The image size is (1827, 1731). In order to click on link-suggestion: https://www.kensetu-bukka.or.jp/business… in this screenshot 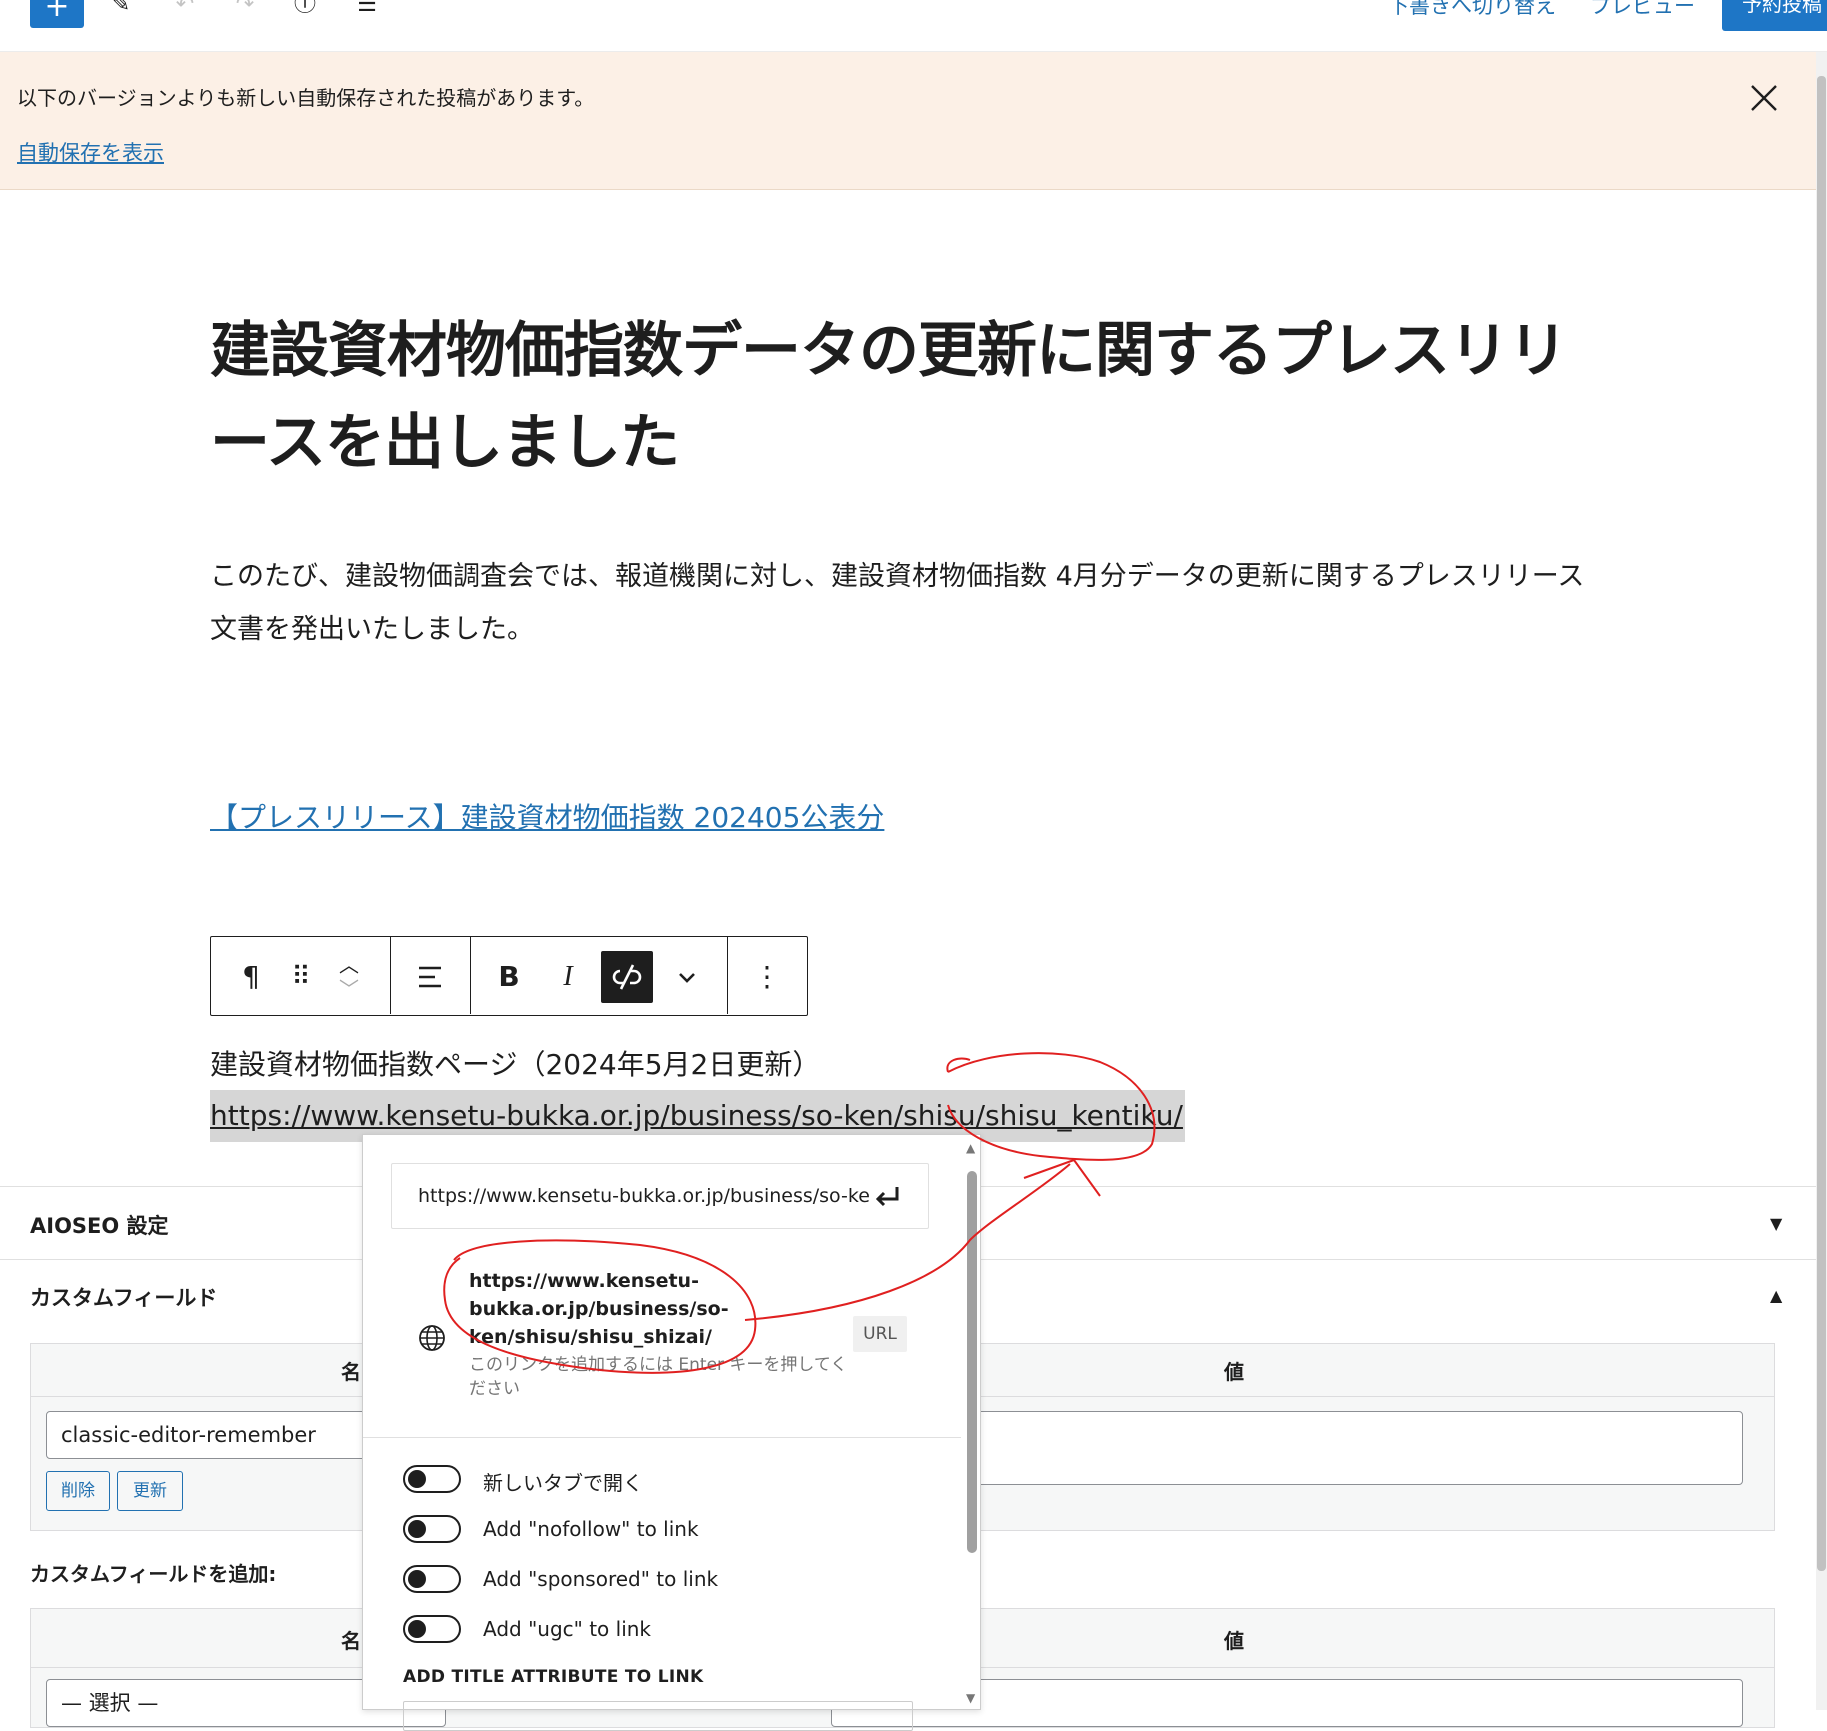, I will do `click(599, 1309)`.